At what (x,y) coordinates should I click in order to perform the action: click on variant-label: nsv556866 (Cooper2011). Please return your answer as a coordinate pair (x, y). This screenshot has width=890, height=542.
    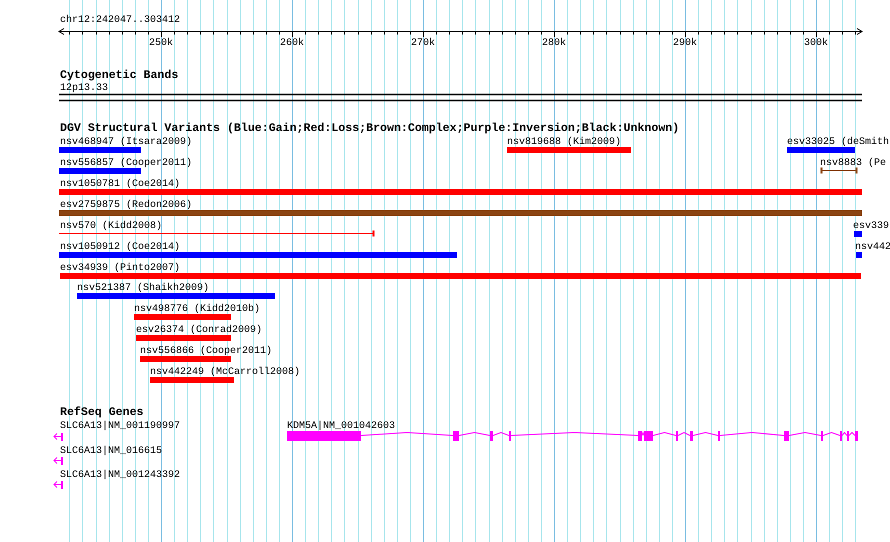
    Looking at the image, I should click on (206, 351).